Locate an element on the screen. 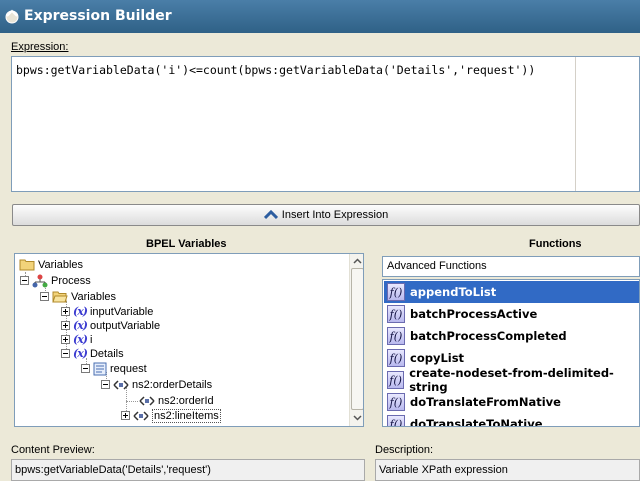 The width and height of the screenshot is (640, 481). tree-node-order-id: ns2:orderId is located at coordinates (176, 400).